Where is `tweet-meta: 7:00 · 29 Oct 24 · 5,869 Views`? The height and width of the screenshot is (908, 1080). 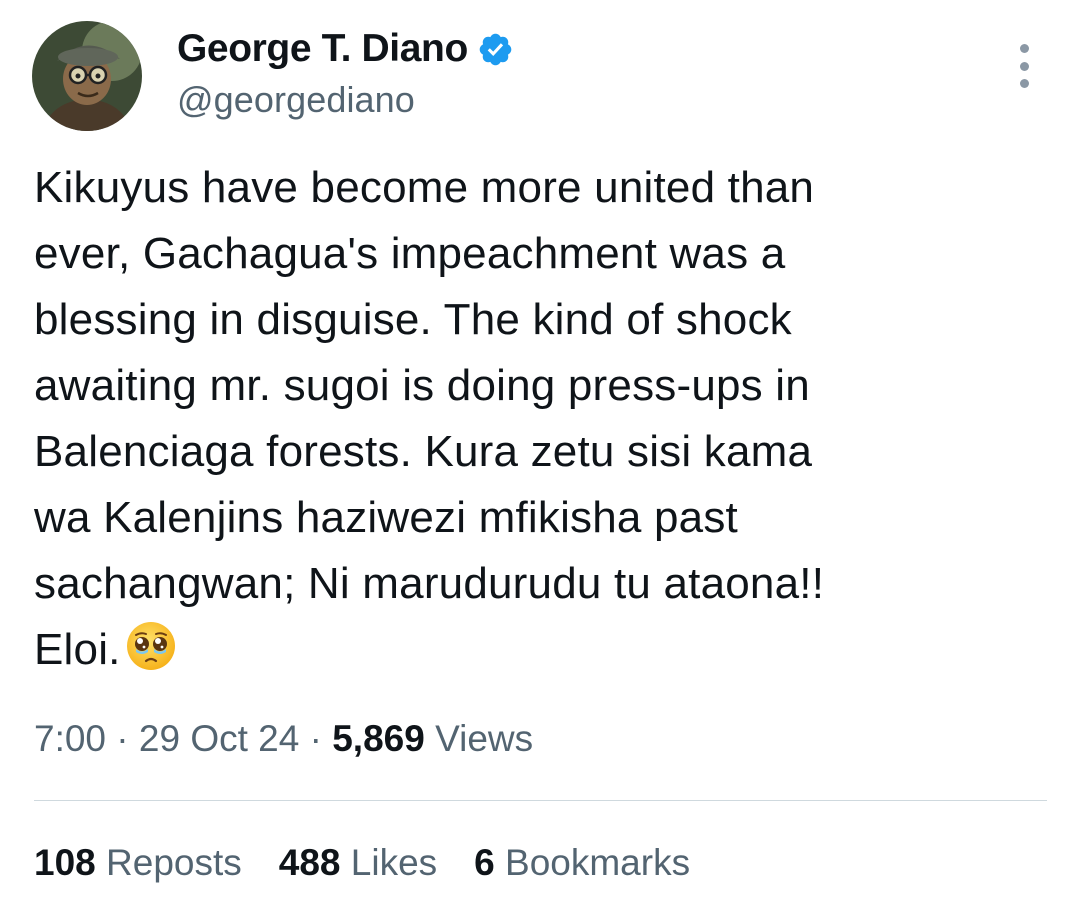
tweet-meta: 7:00 · 29 Oct 24 · 5,869 Views is located at coordinates (283, 739).